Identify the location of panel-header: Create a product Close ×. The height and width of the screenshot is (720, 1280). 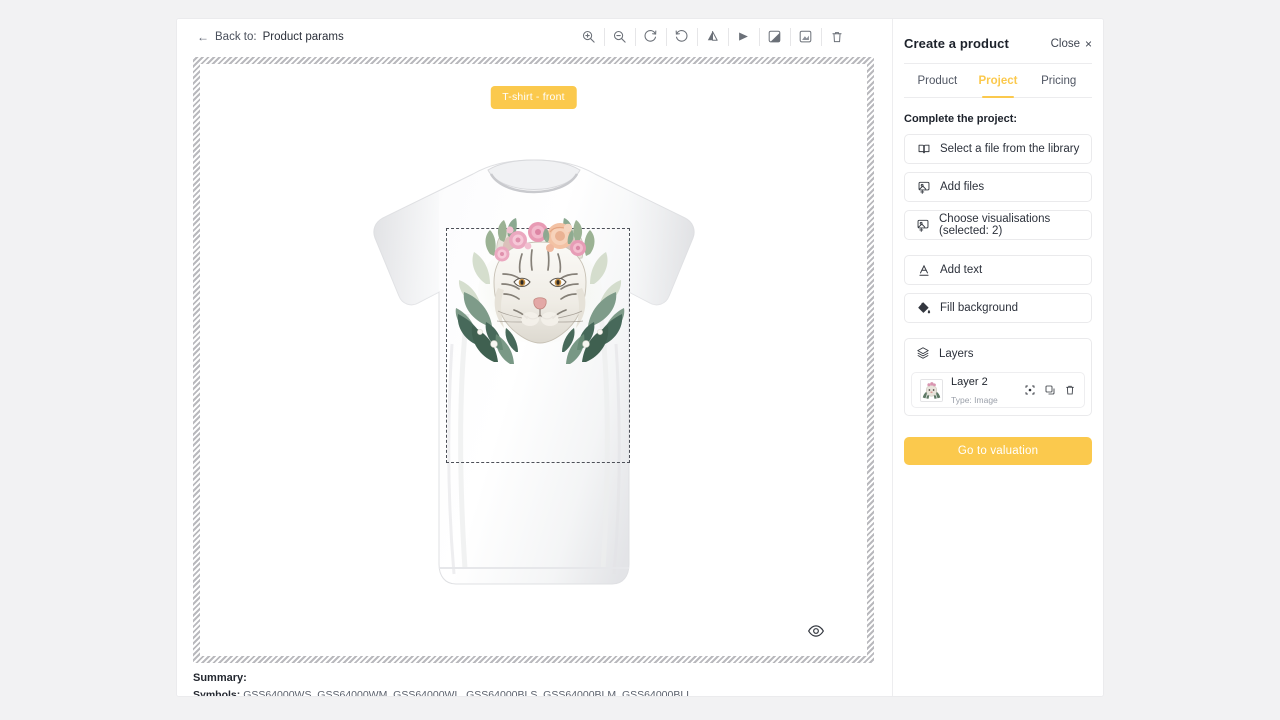
(998, 41).